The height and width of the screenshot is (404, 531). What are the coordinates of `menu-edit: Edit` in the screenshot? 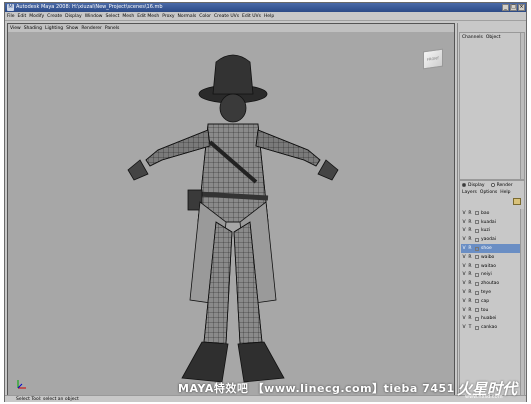 It's located at (22, 16).